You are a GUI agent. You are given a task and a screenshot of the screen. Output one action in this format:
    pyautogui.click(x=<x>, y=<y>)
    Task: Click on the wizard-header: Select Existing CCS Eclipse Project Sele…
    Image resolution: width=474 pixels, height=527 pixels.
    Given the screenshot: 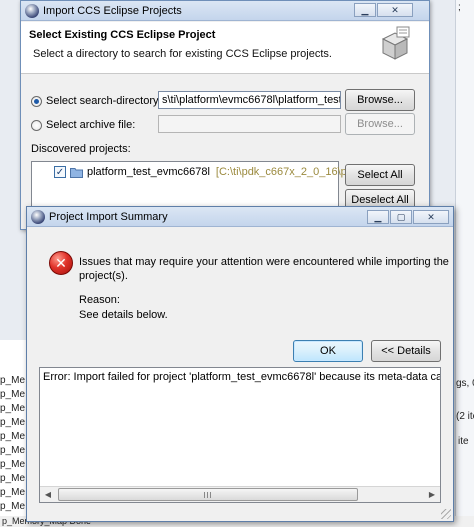 What is the action you would take?
    pyautogui.click(x=225, y=48)
    